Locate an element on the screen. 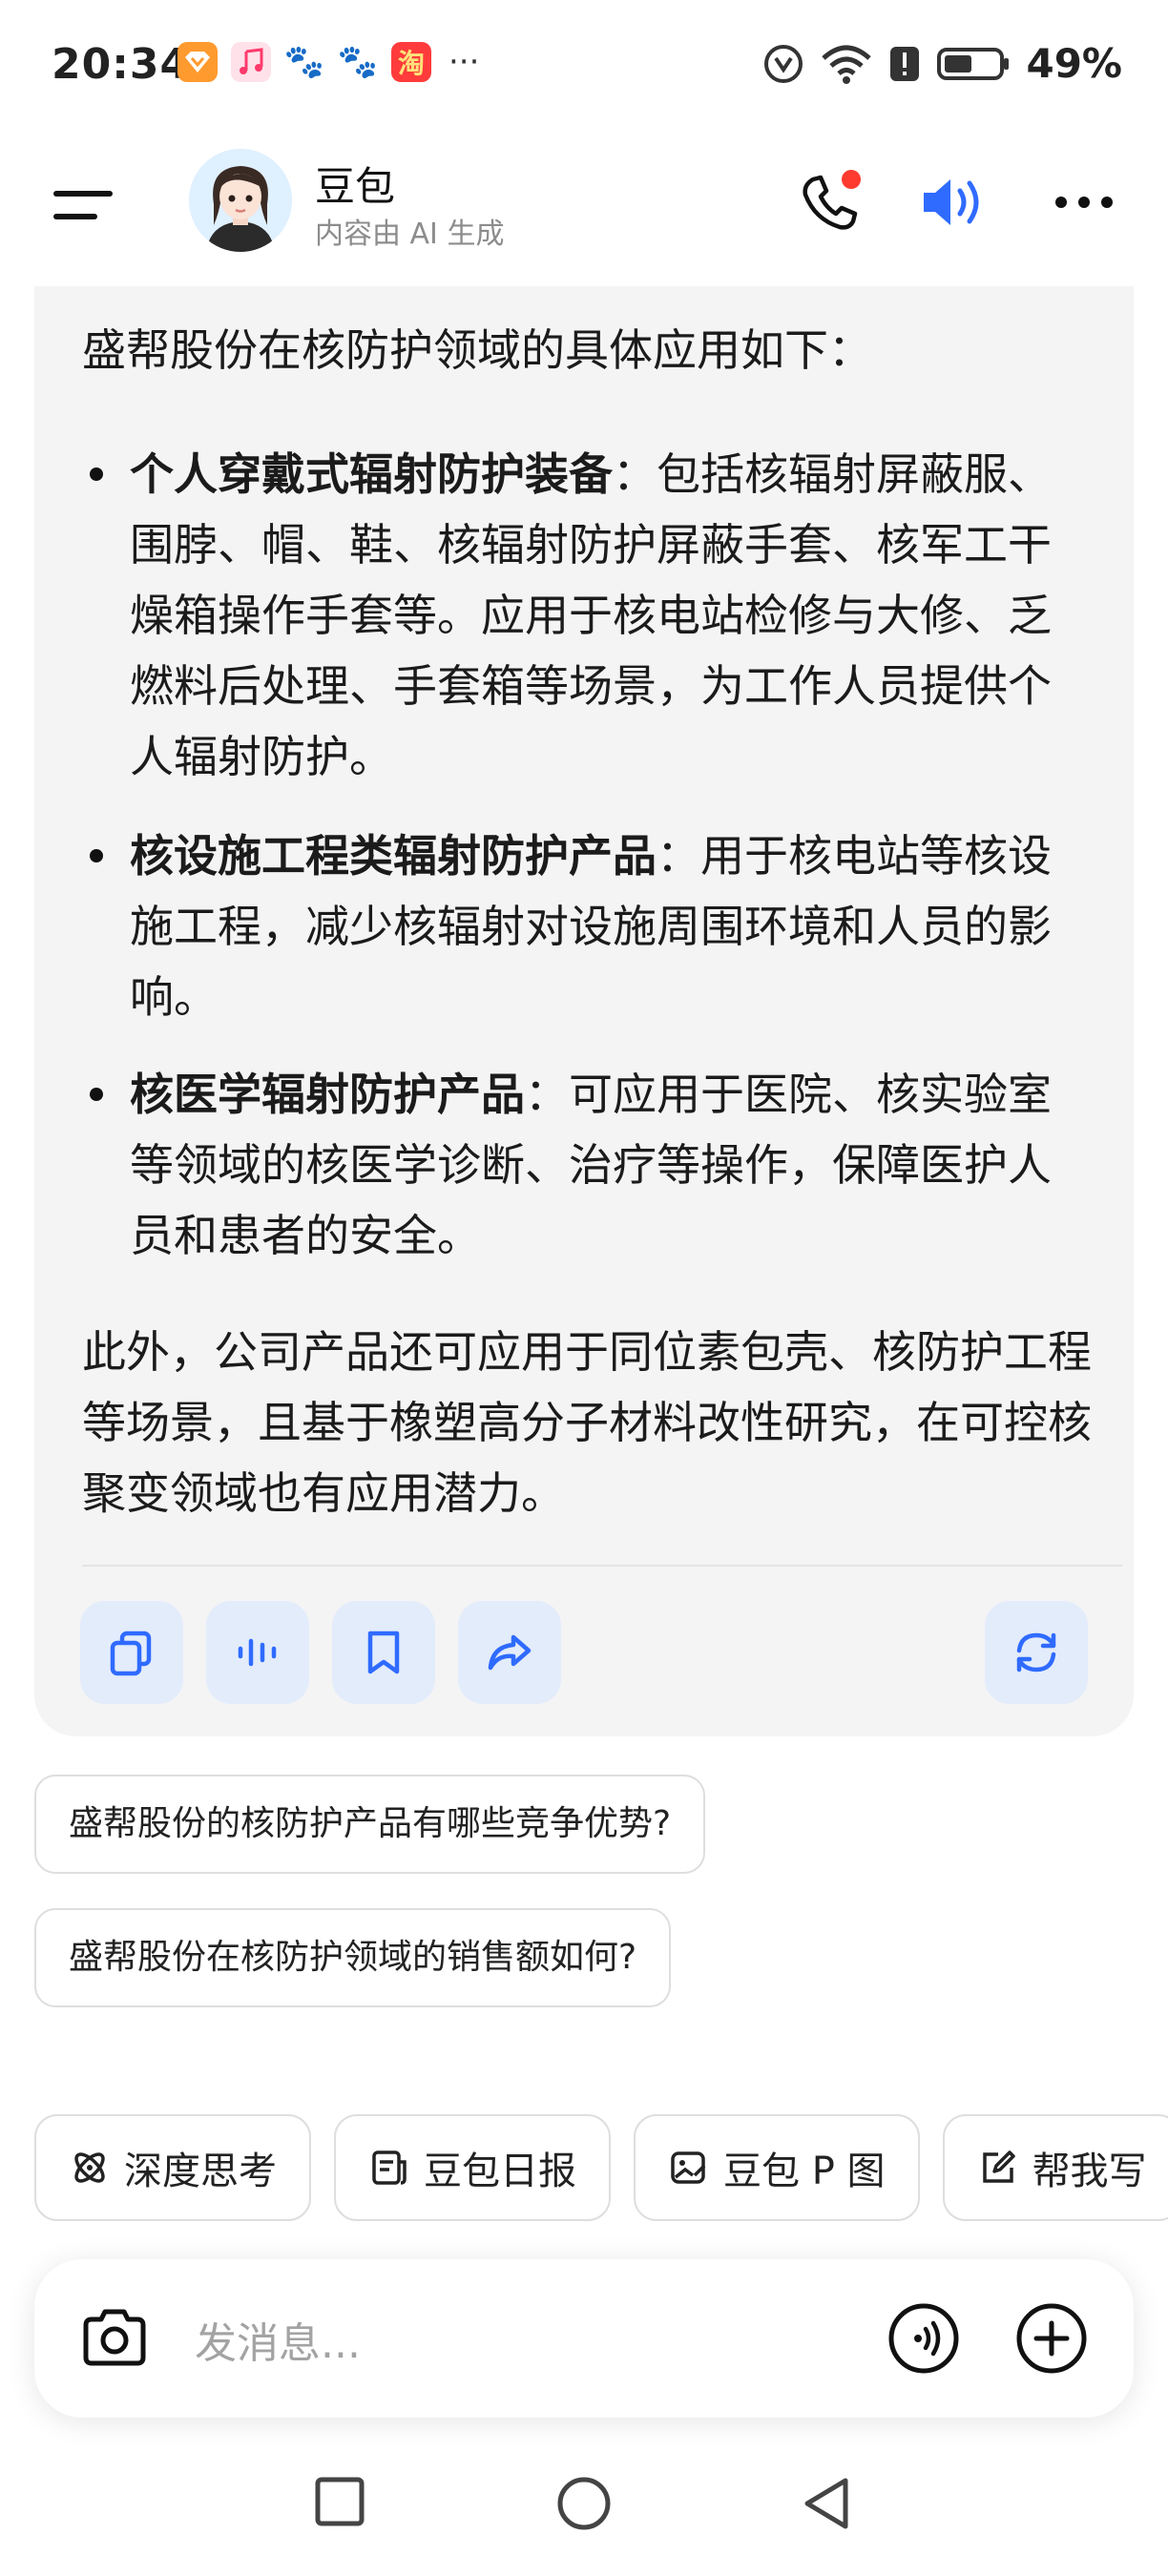  back-button is located at coordinates (828, 2503).